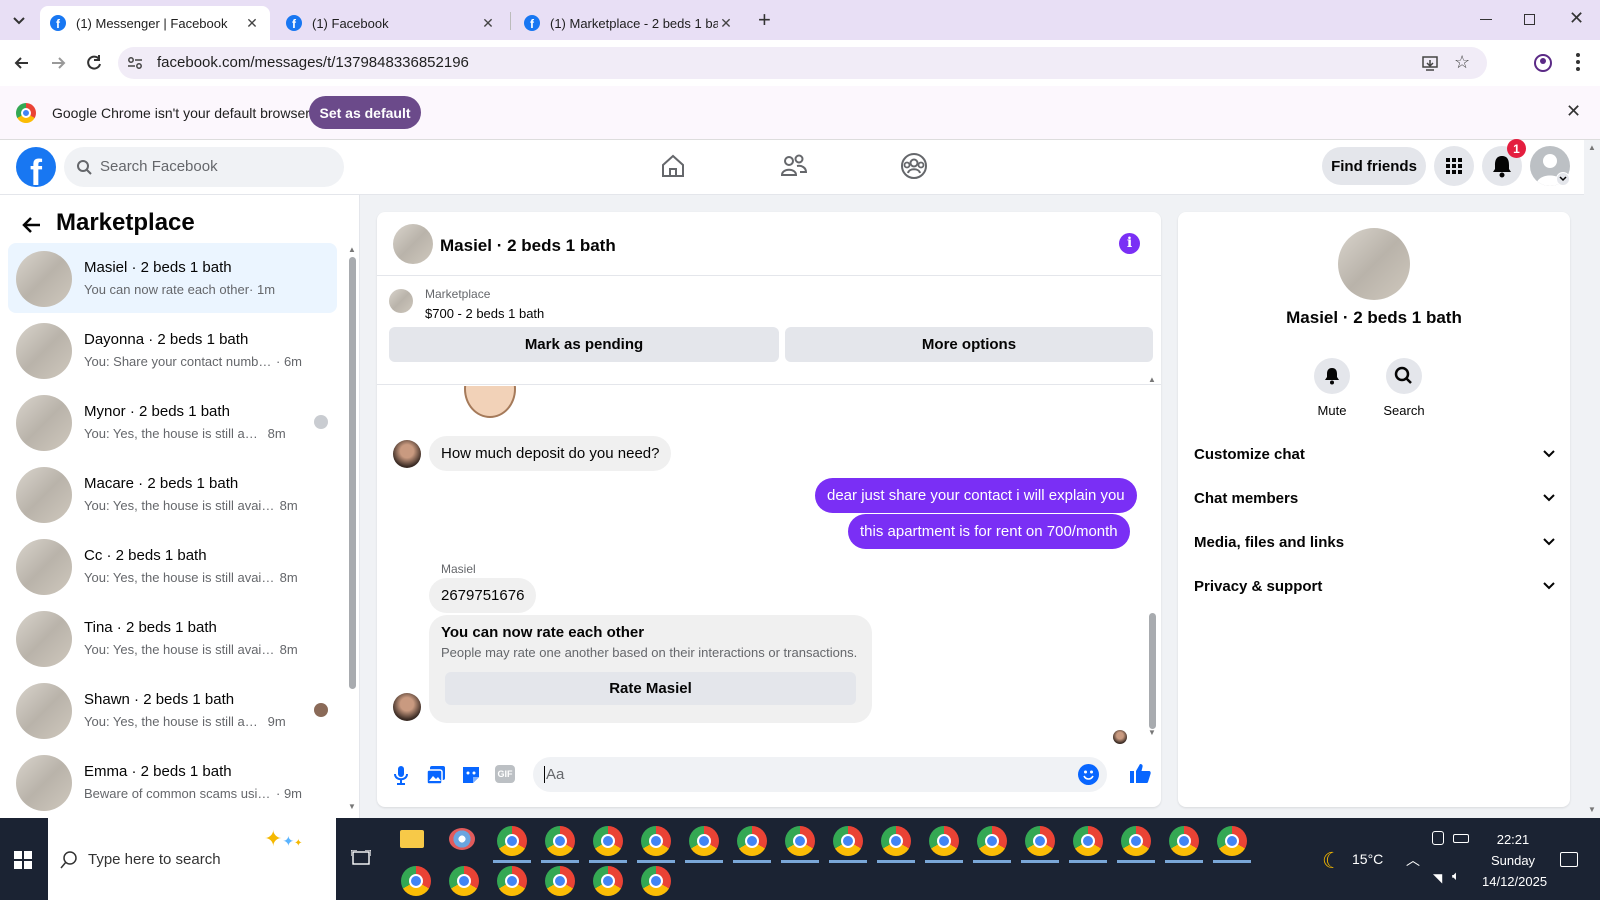 The image size is (1600, 900). Describe the element at coordinates (584, 344) in the screenshot. I see `mark-pending-button: Mark as pending` at that location.